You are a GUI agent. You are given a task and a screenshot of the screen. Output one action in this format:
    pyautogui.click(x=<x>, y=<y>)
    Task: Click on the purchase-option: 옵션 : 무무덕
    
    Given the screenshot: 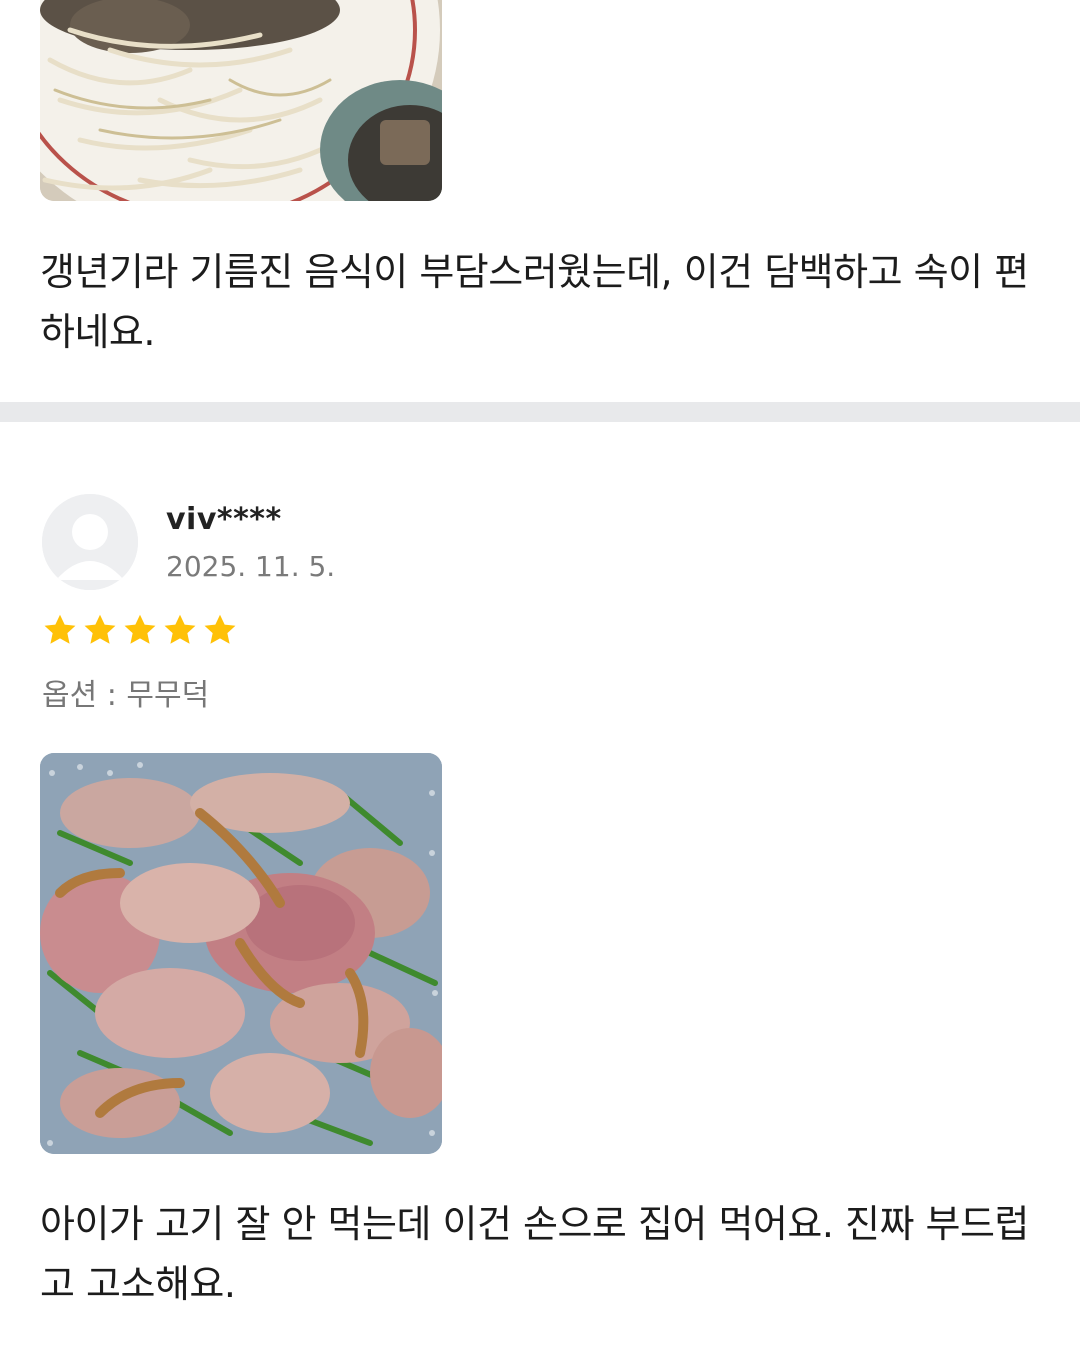 What is the action you would take?
    pyautogui.click(x=125, y=692)
    